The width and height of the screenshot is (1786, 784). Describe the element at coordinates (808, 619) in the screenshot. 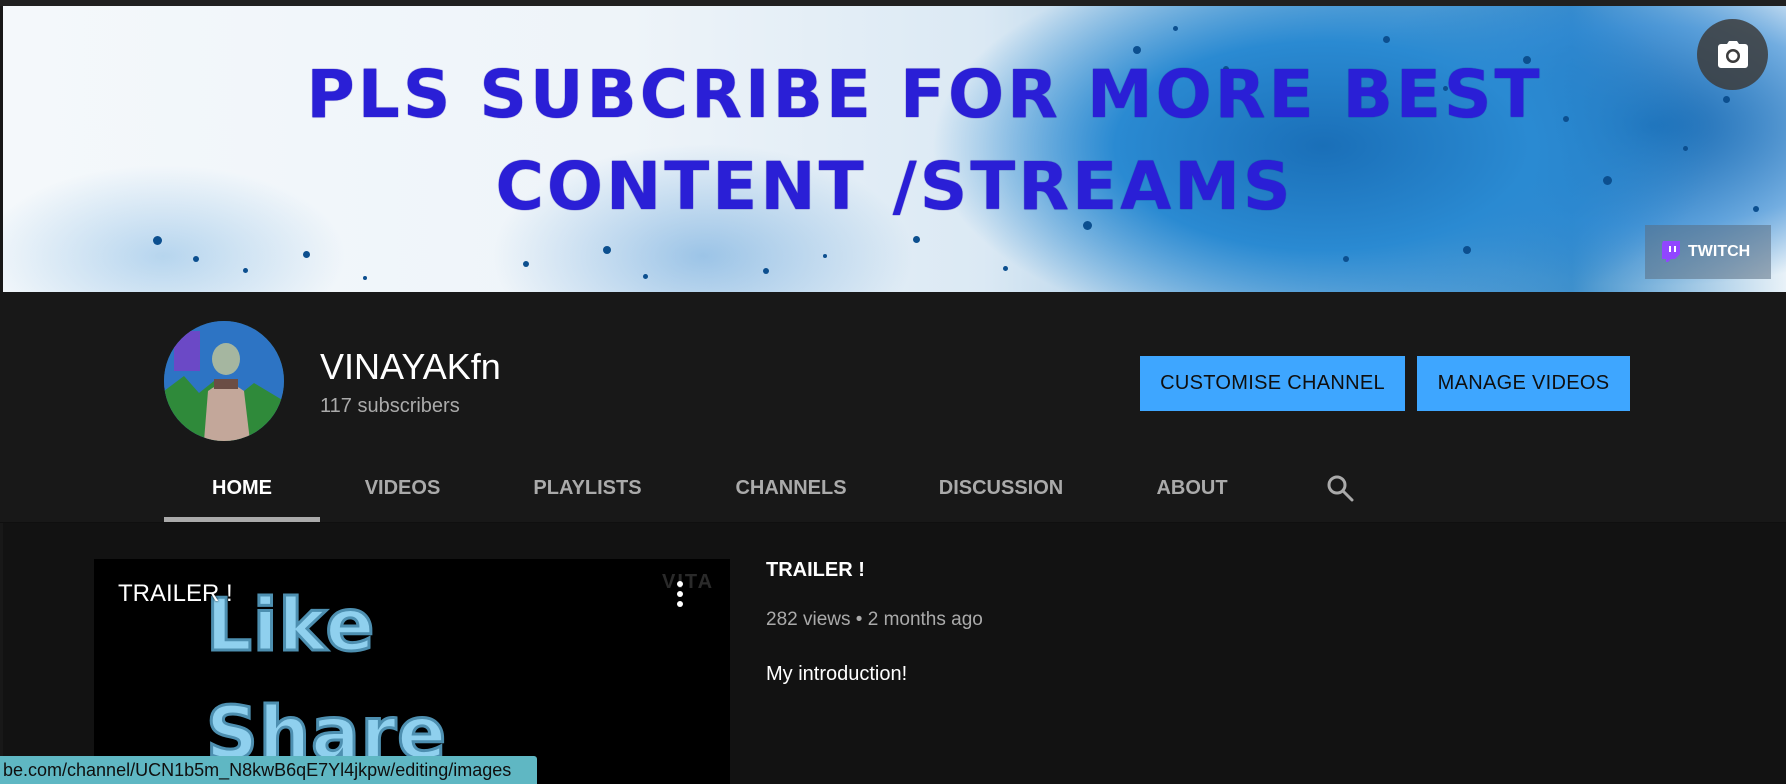

I see `view-count: 282 views` at that location.